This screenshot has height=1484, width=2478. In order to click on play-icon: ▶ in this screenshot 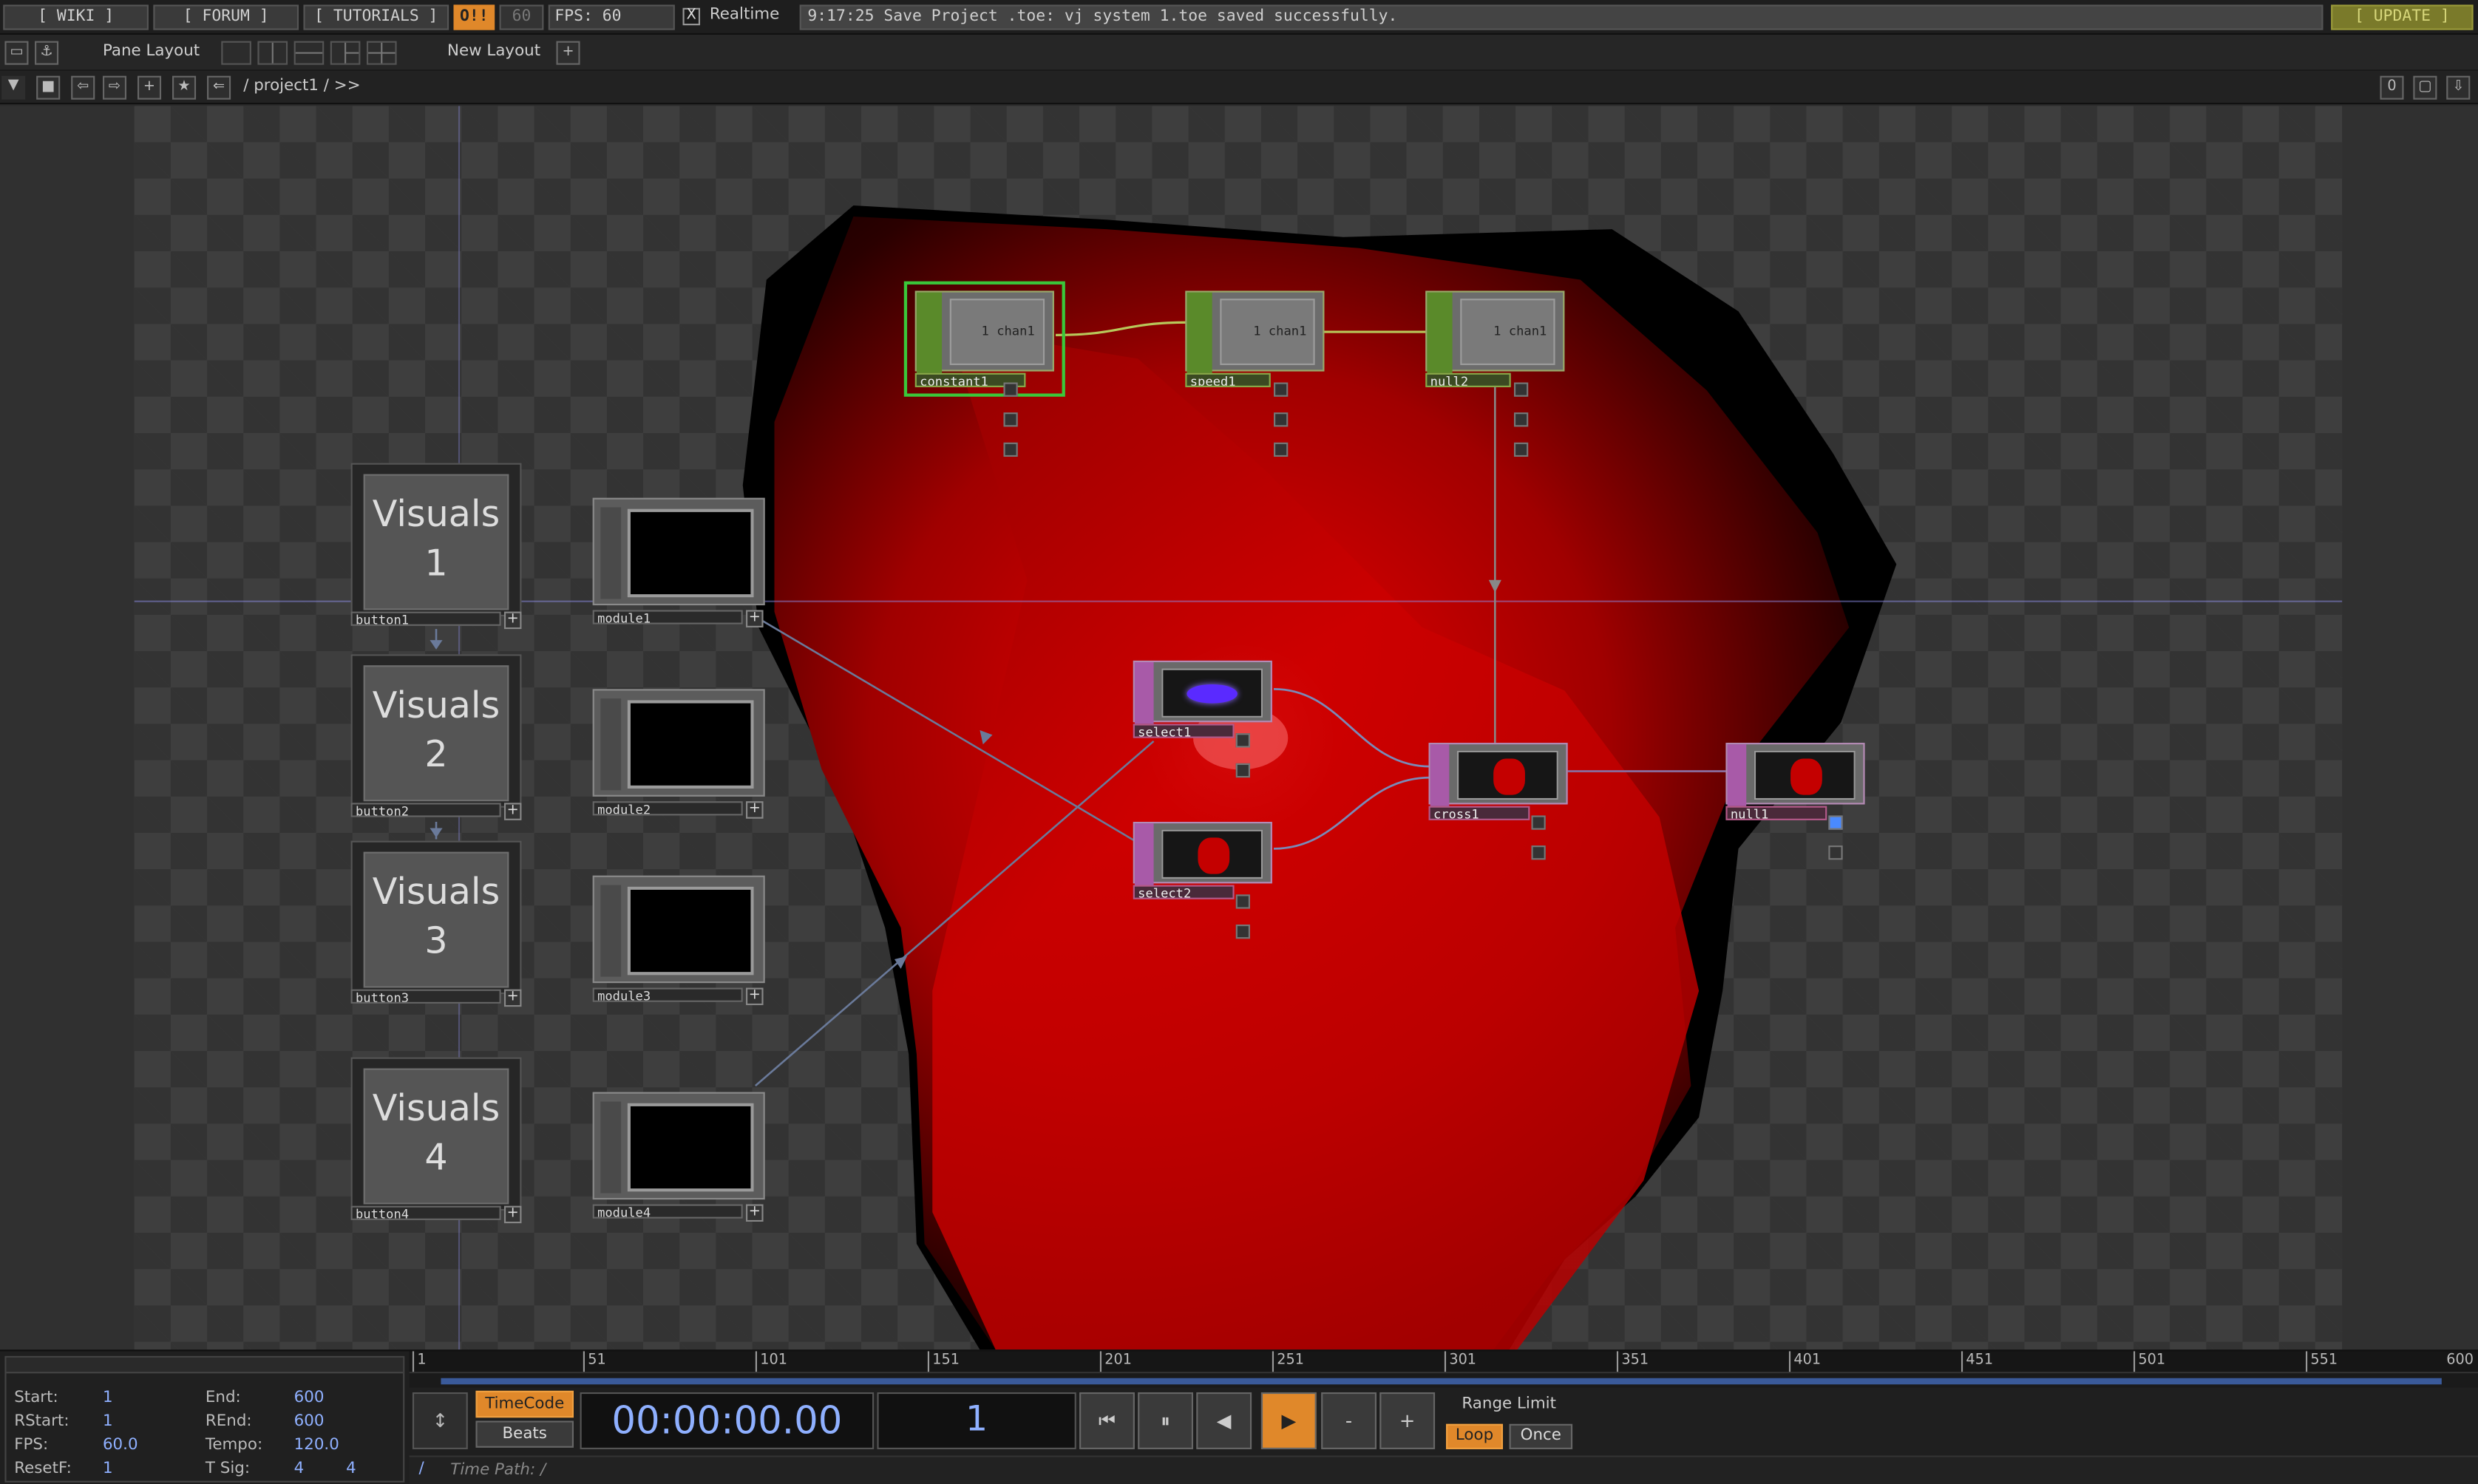, I will do `click(1288, 1420)`.